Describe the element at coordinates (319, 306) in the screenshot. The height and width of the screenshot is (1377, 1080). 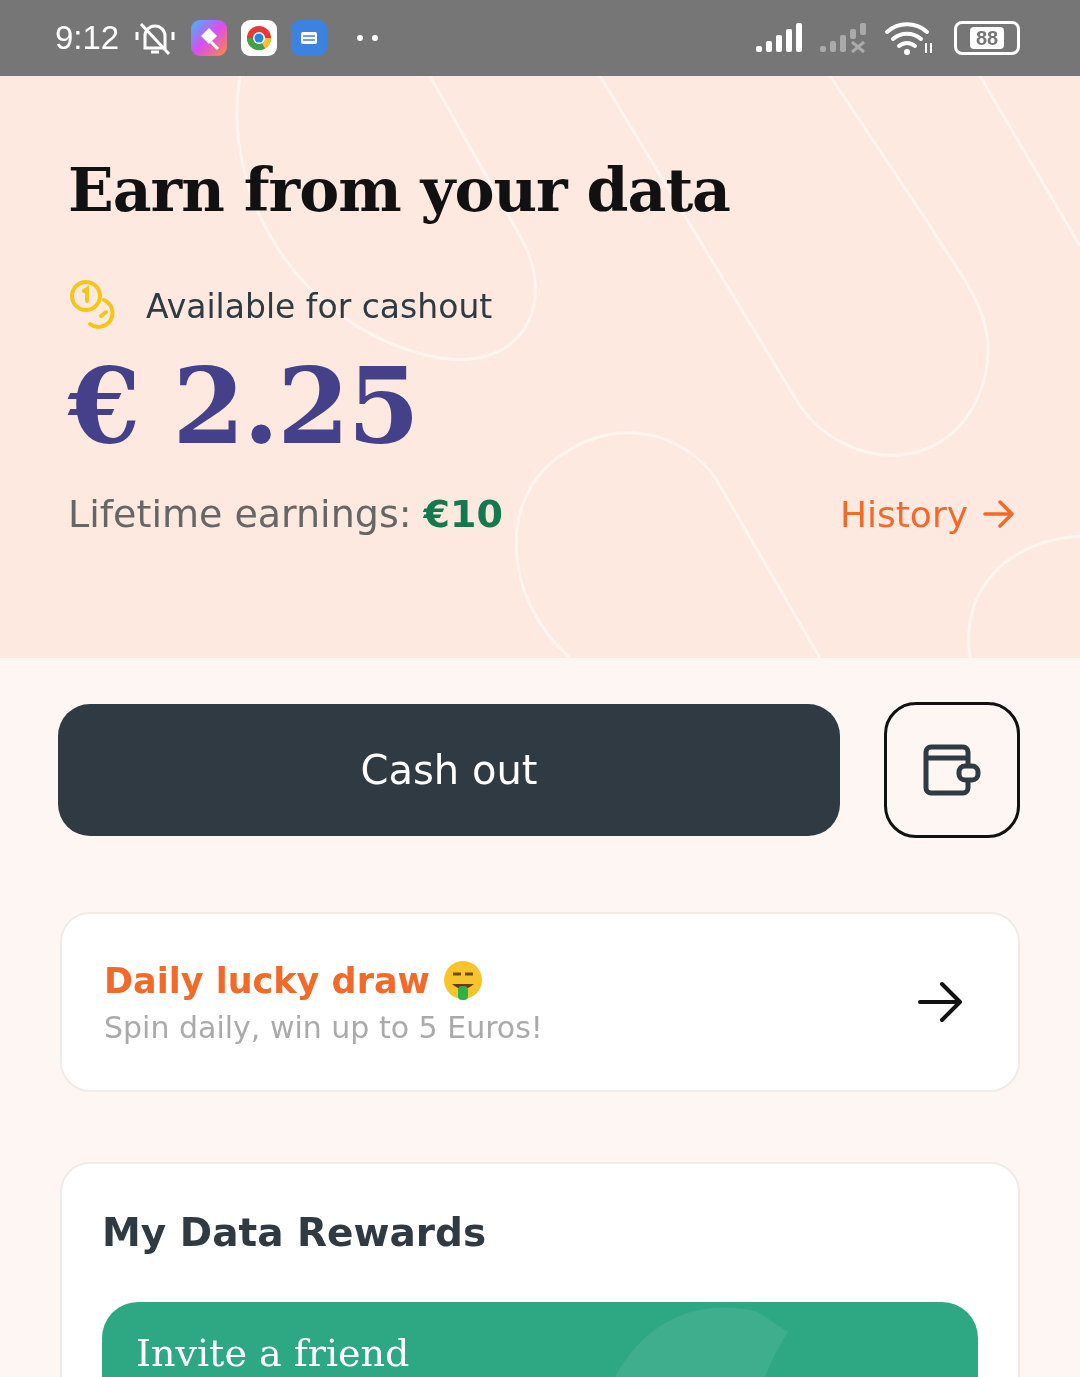
I see `available-label: Available for cashout` at that location.